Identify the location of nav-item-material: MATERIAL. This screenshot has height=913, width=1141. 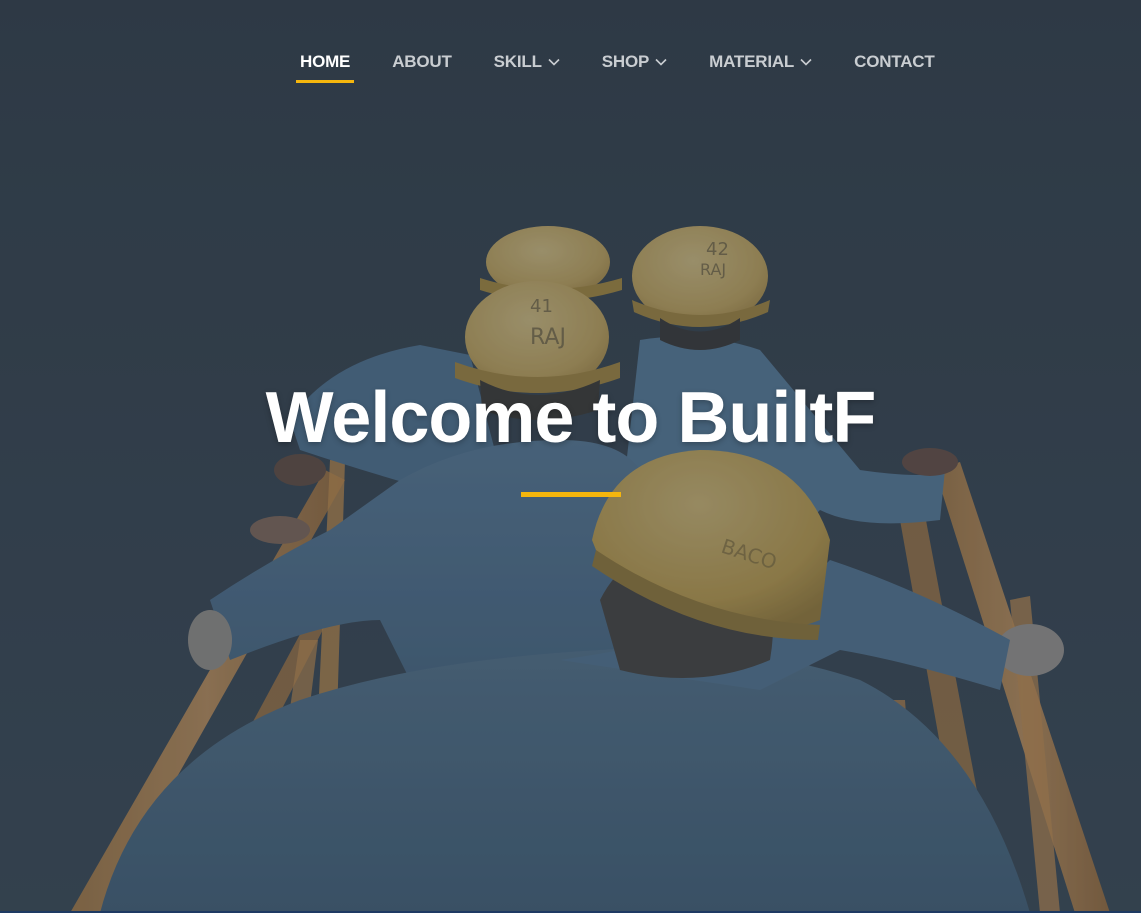
(760, 62).